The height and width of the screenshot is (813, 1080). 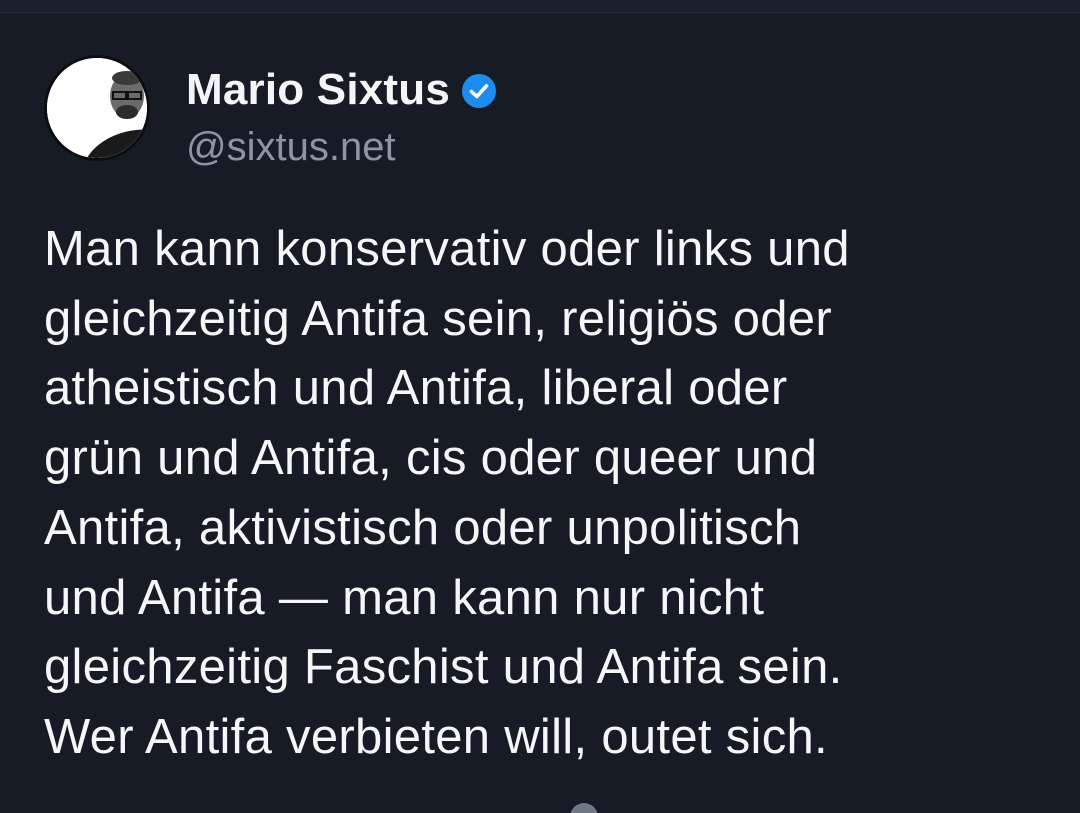 I want to click on top-divider, so click(x=540, y=6).